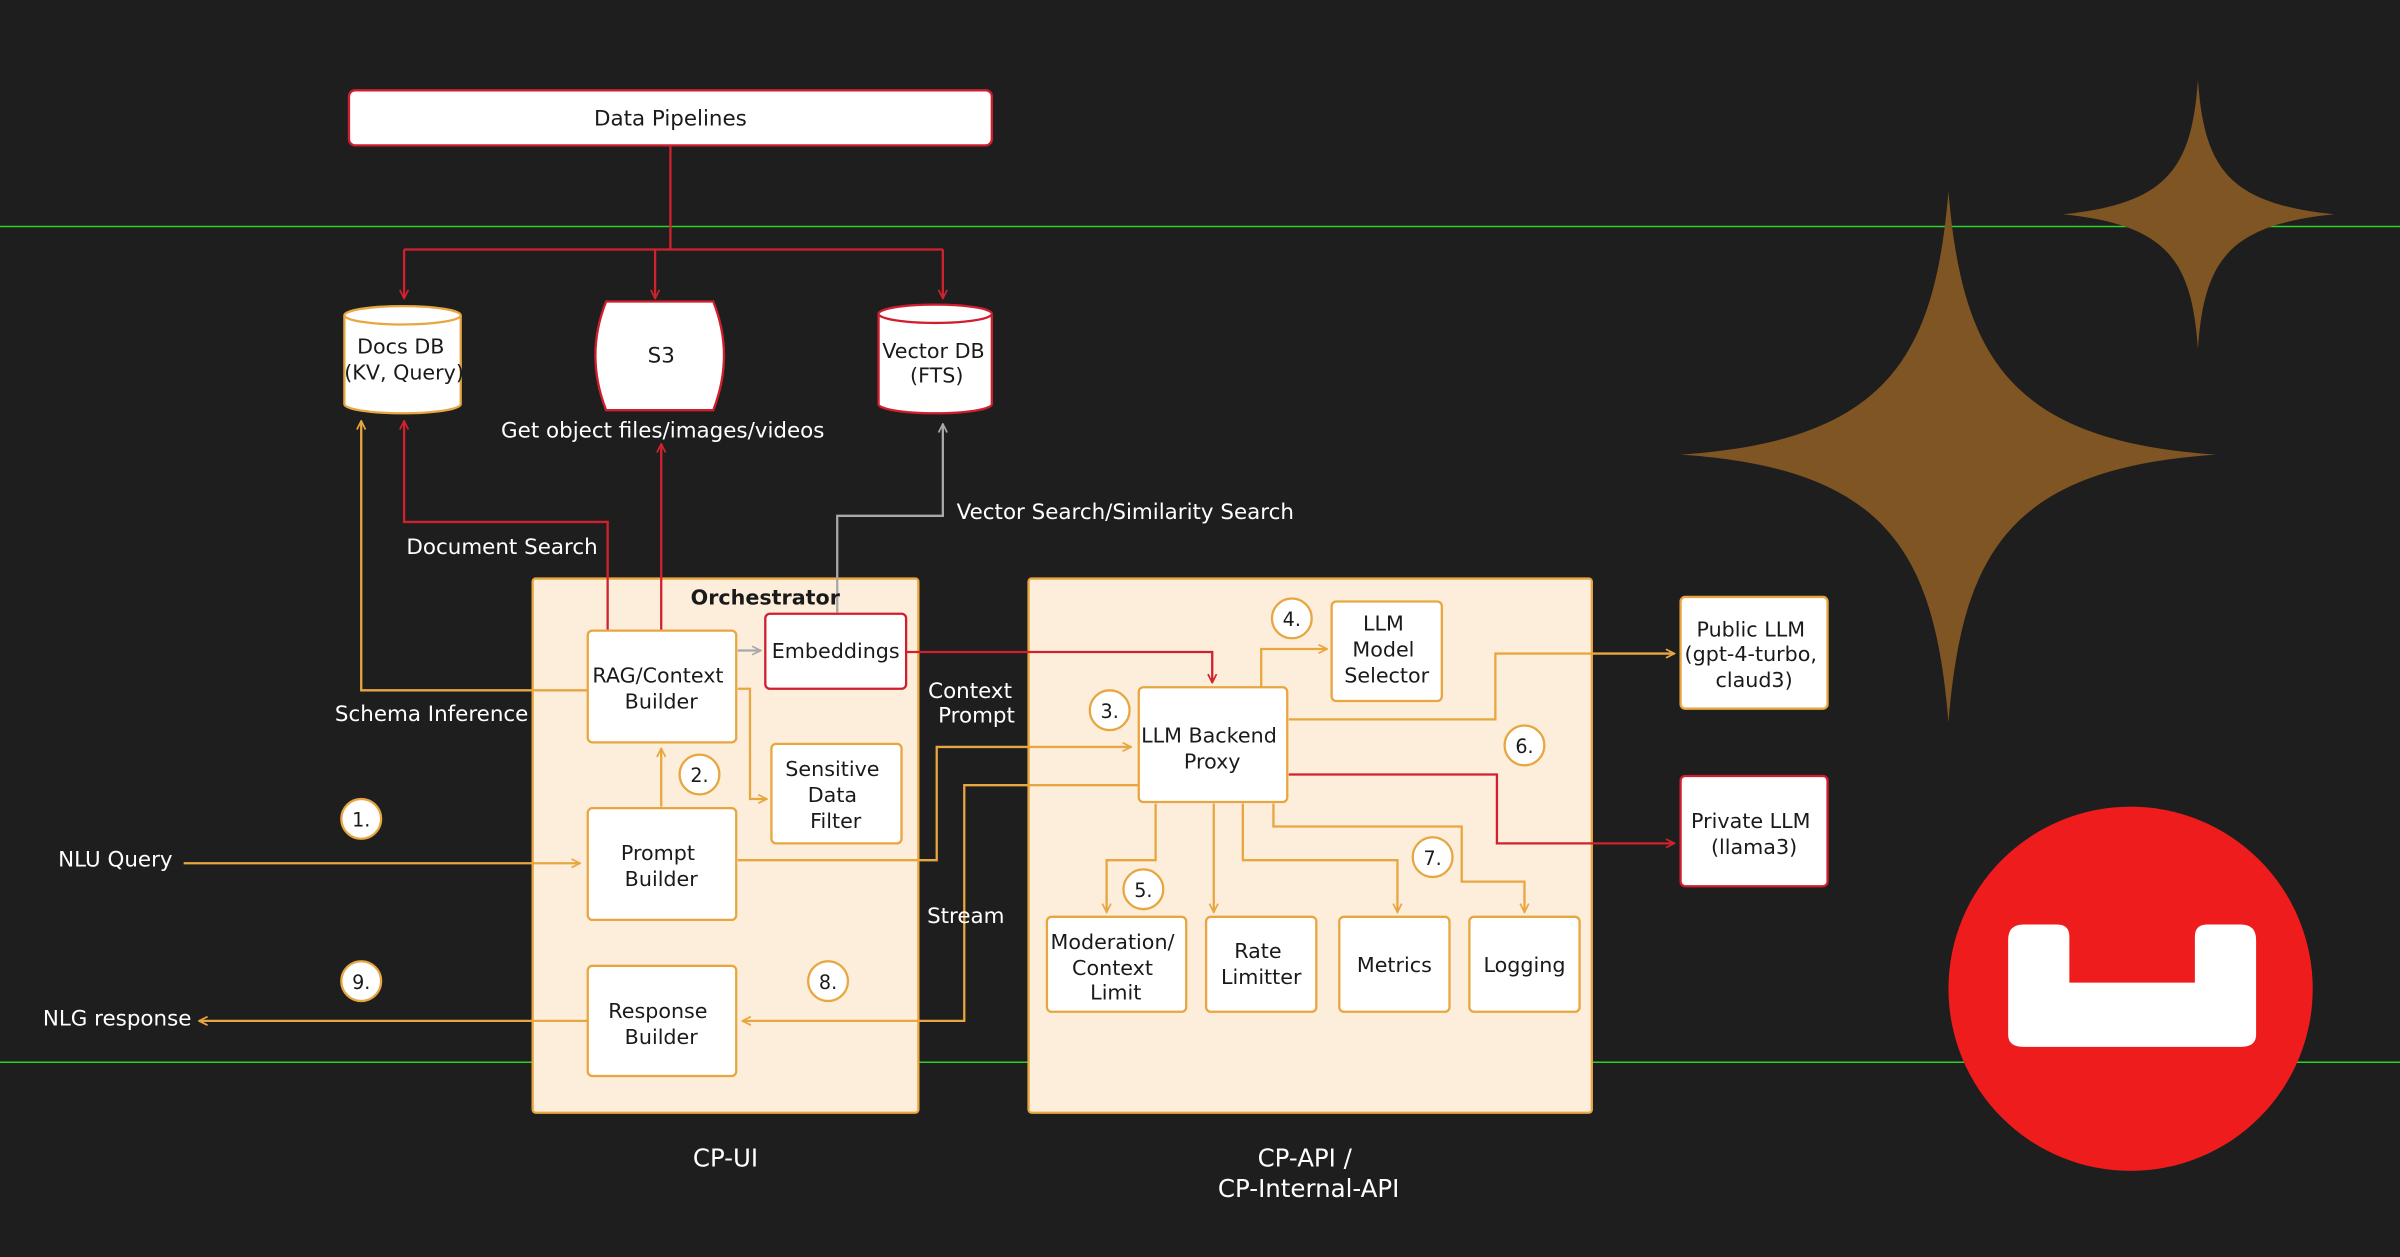 This screenshot has width=2400, height=1257. I want to click on context-prompt-label-2: Prompt, so click(976, 715).